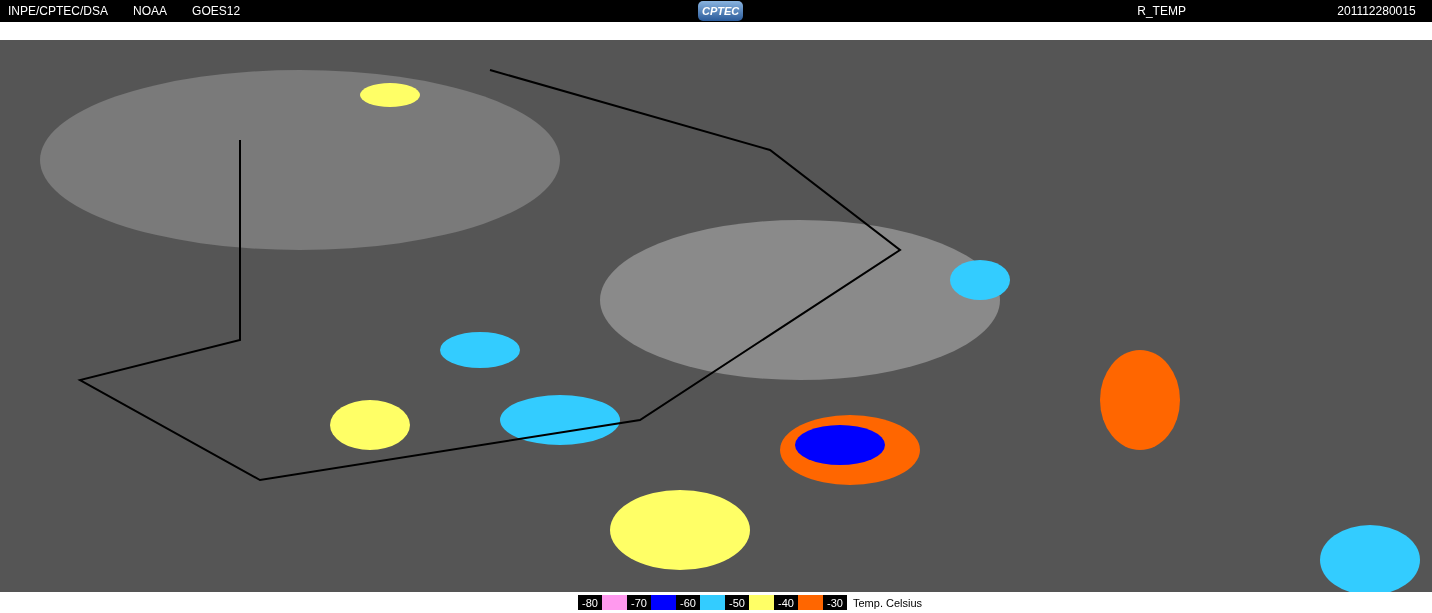 The image size is (1432, 613). Describe the element at coordinates (835, 602) in the screenshot. I see `legend-label: -30` at that location.